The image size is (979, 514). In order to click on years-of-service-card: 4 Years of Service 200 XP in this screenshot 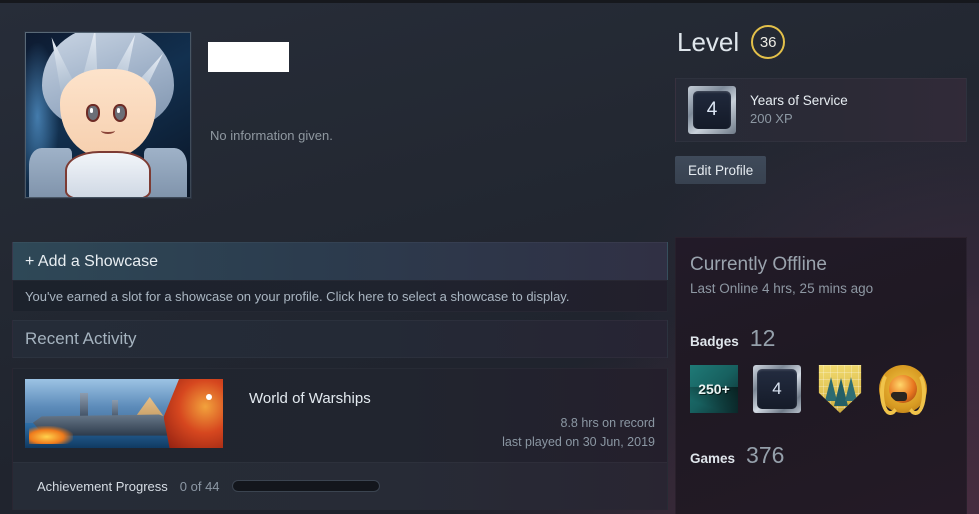, I will do `click(821, 110)`.